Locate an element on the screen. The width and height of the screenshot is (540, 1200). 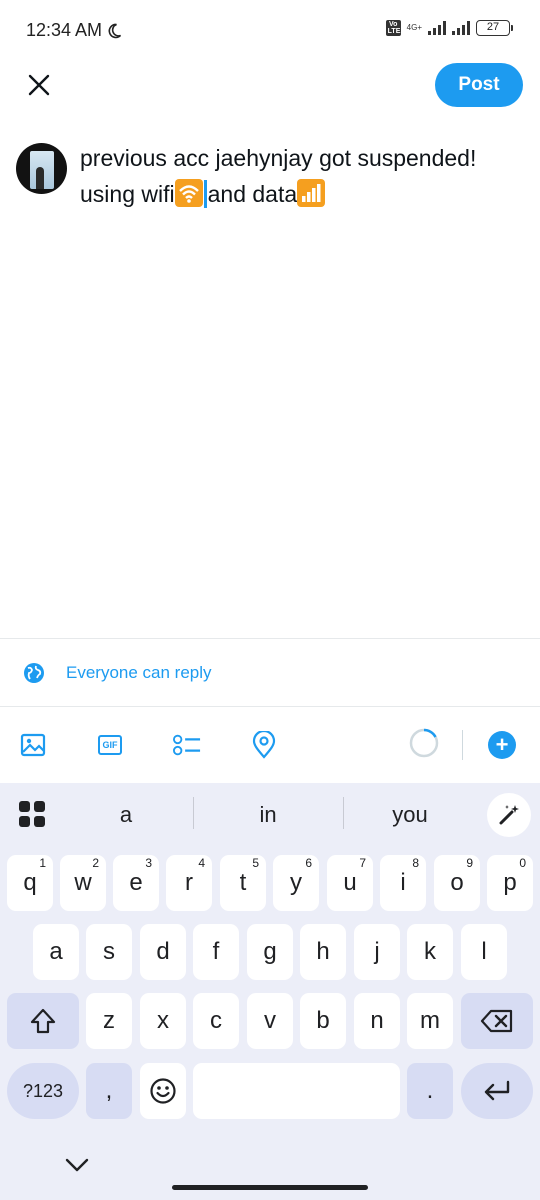
key-b: b is located at coordinates (323, 1021).